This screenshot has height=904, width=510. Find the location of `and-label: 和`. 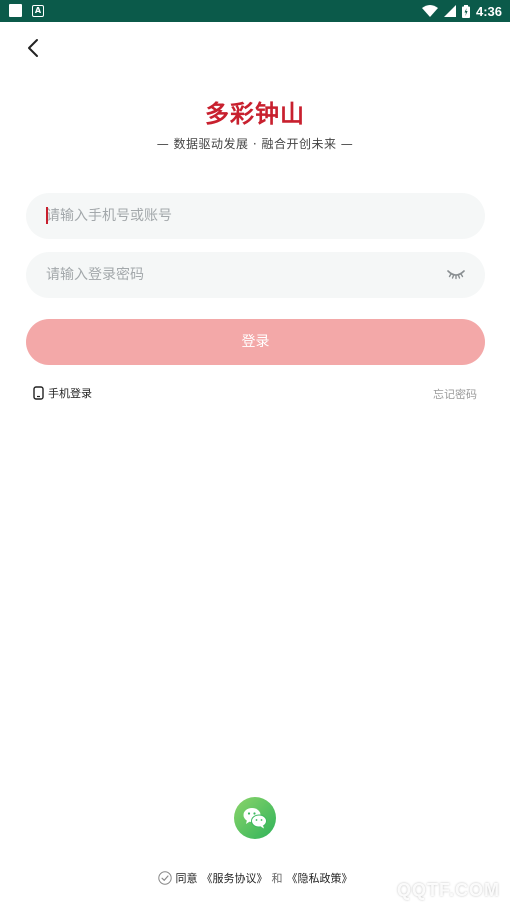

and-label: 和 is located at coordinates (277, 878).